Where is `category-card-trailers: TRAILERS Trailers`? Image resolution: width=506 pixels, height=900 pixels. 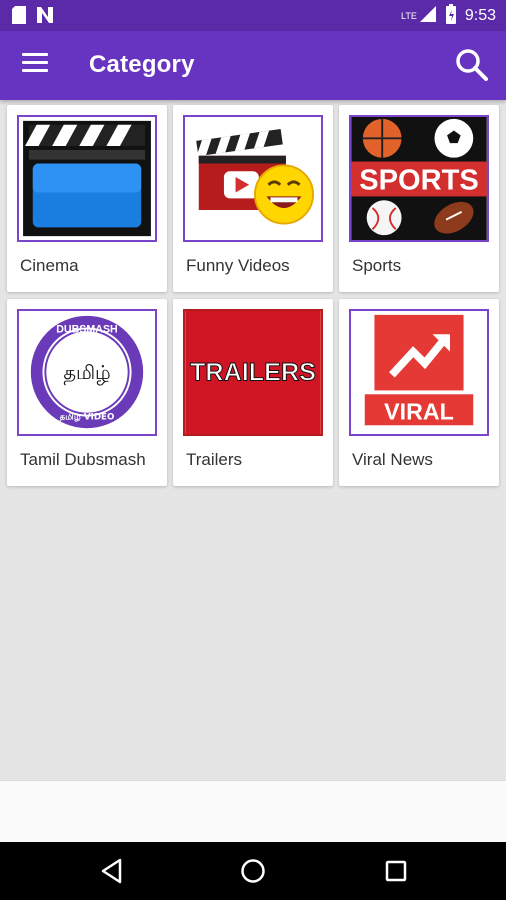 category-card-trailers: TRAILERS Trailers is located at coordinates (253, 392).